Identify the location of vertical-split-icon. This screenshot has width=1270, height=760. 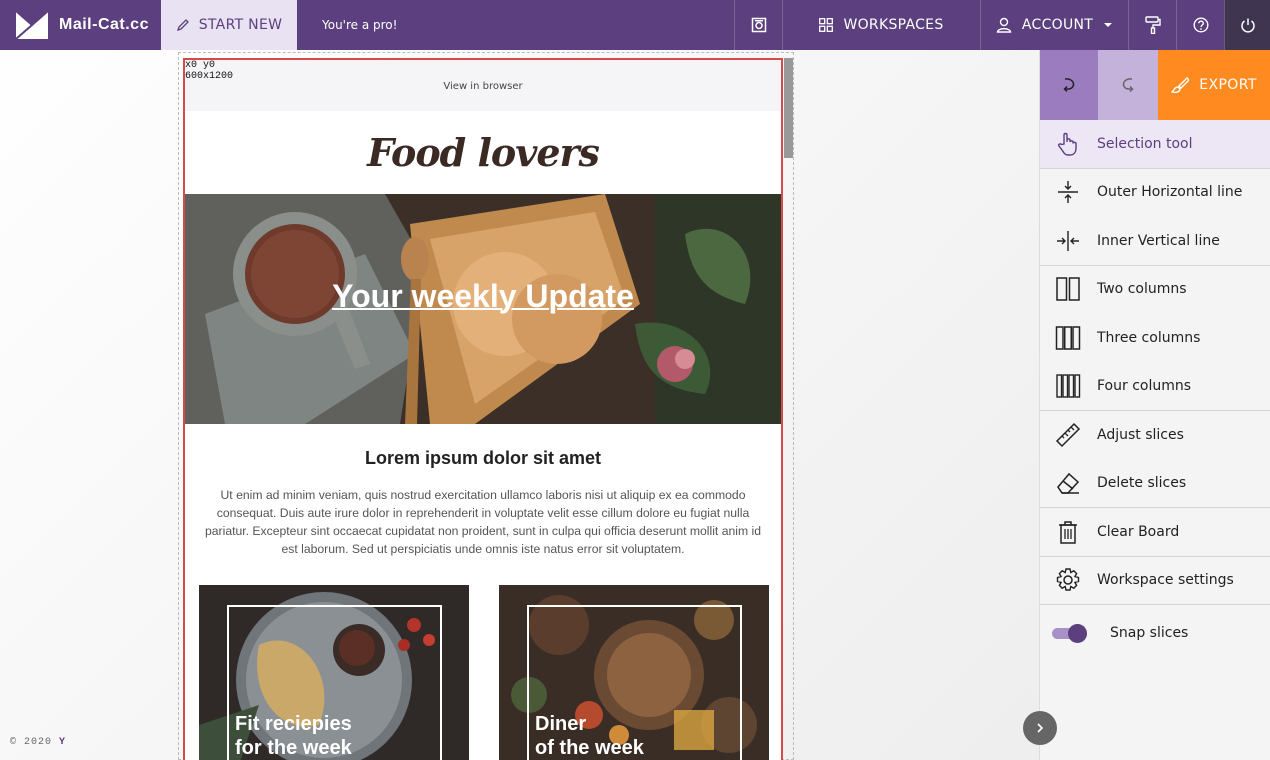
(1068, 240).